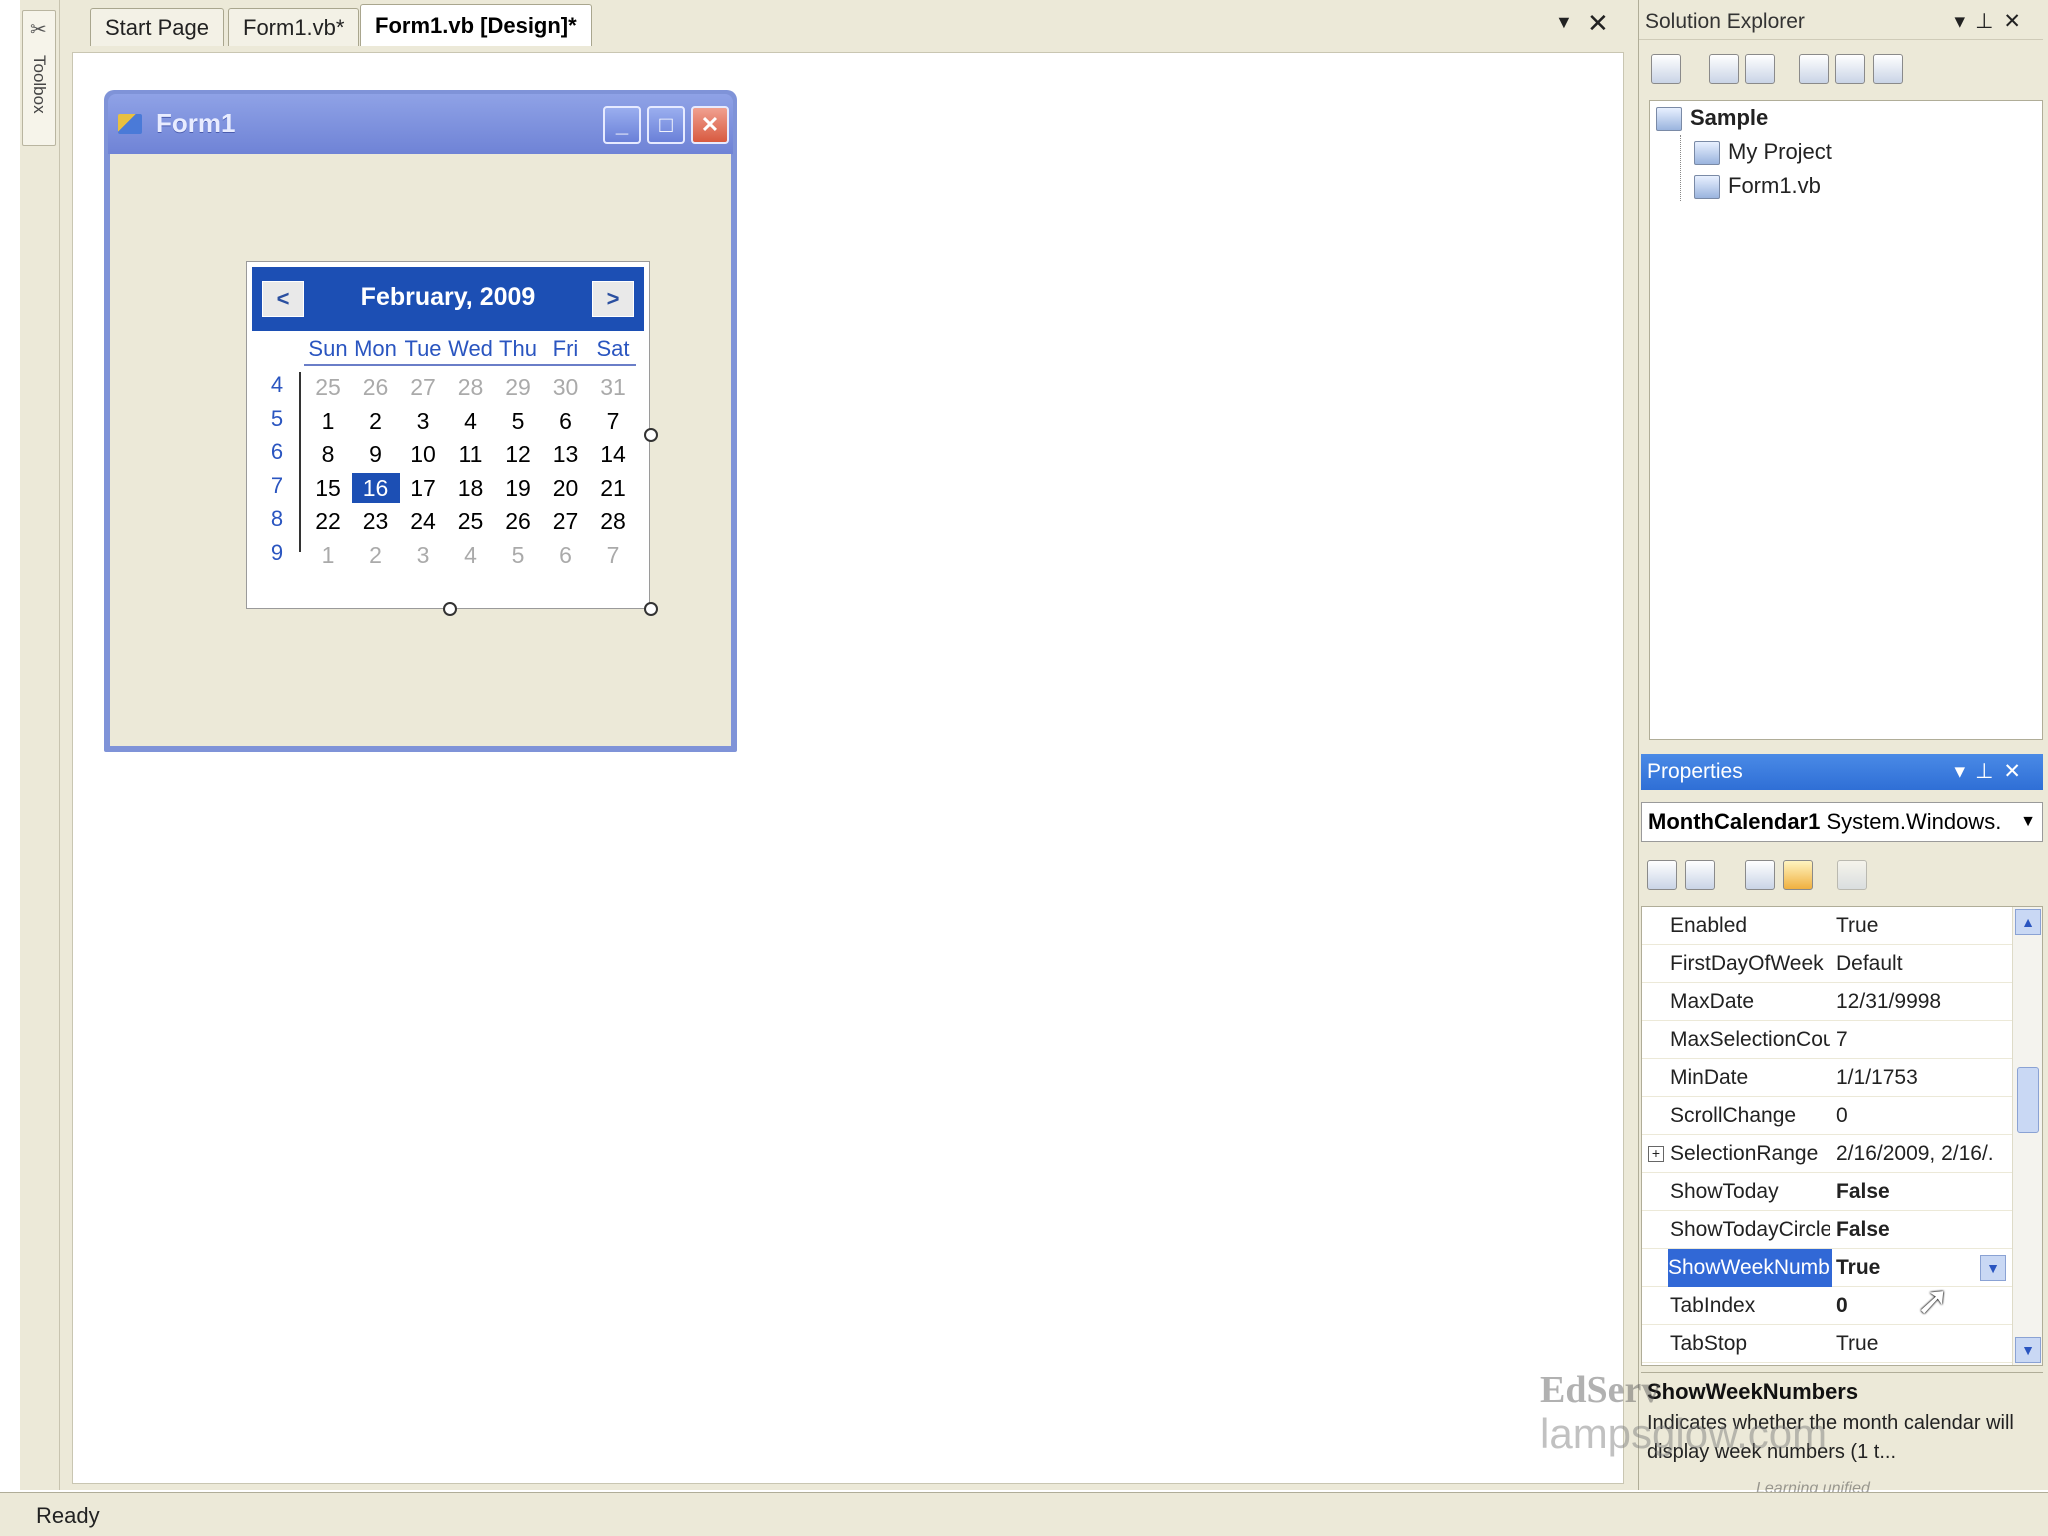  What do you see at coordinates (622, 125) in the screenshot?
I see `minimize-button: _` at bounding box center [622, 125].